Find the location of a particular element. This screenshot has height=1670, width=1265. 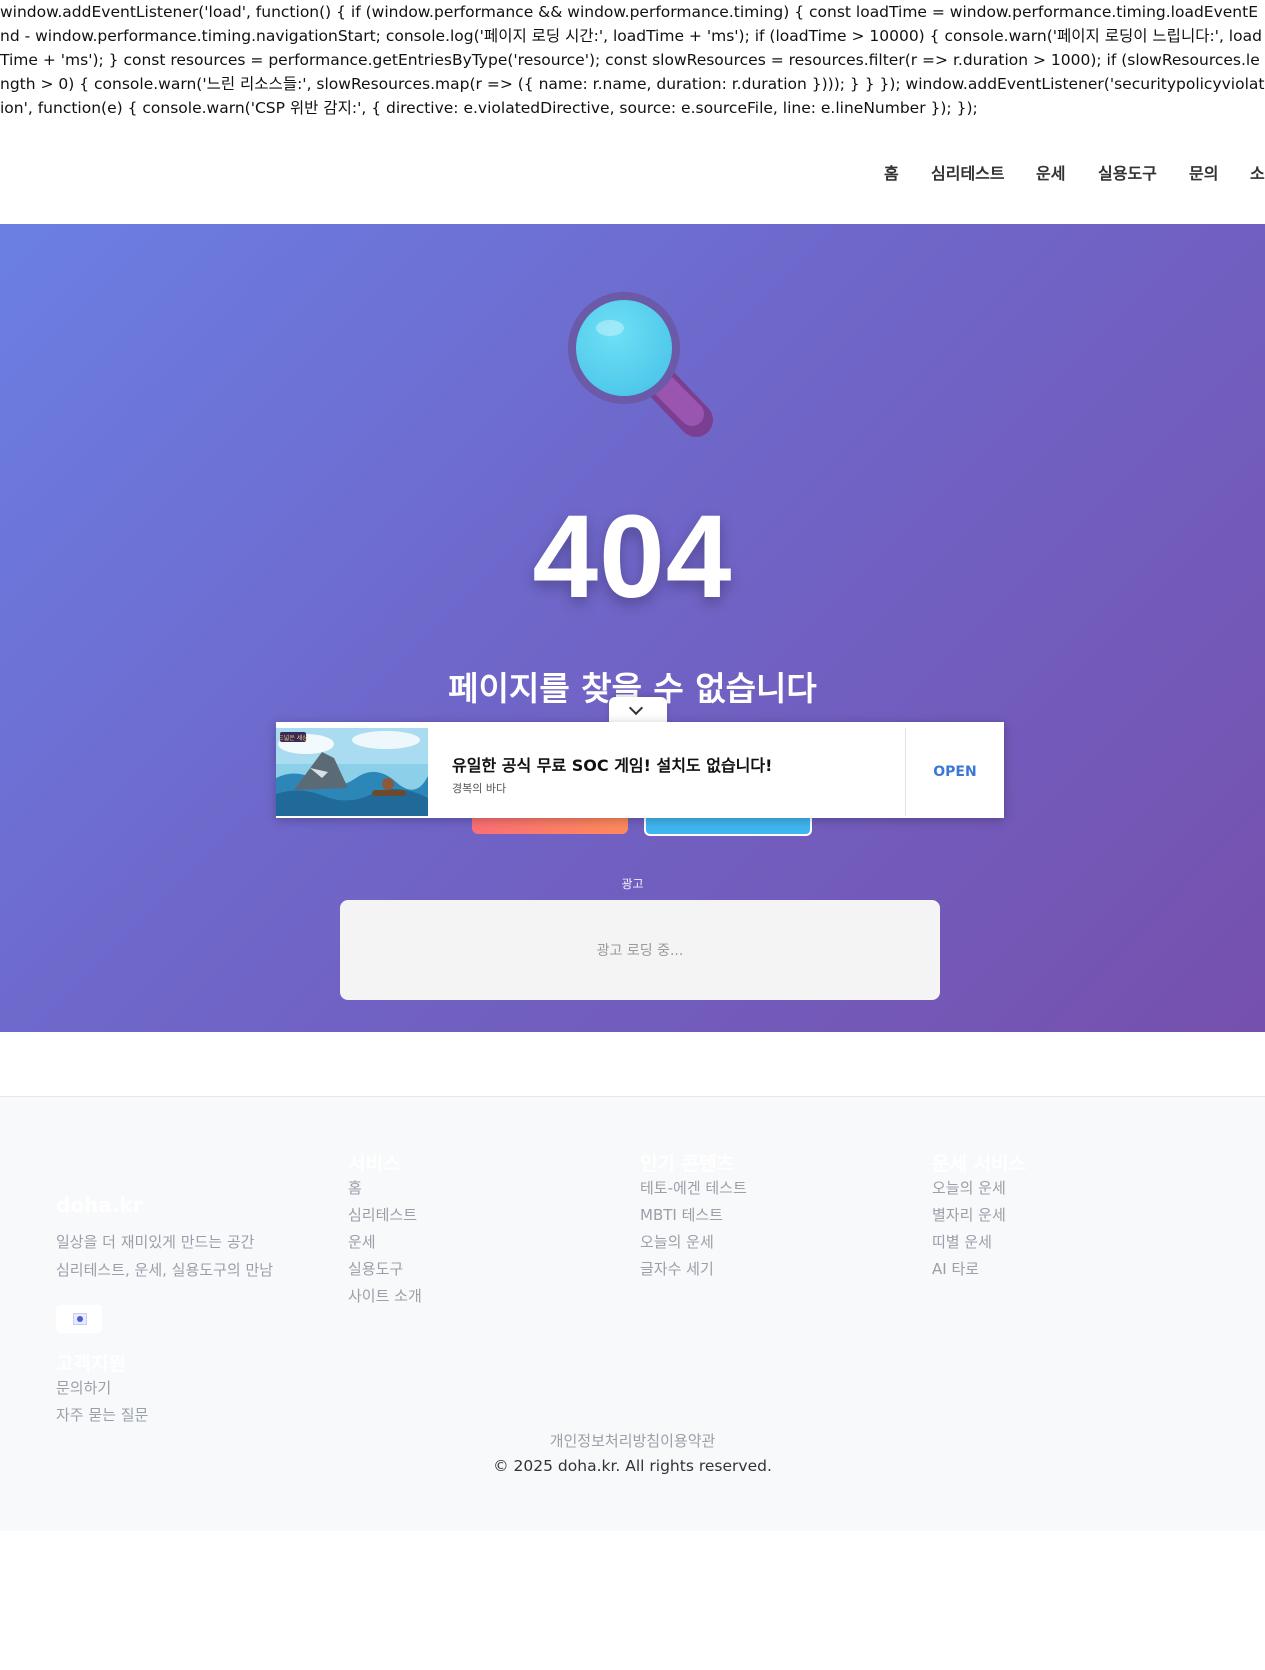

nav-item-contact: 문의 is located at coordinates (1203, 172).